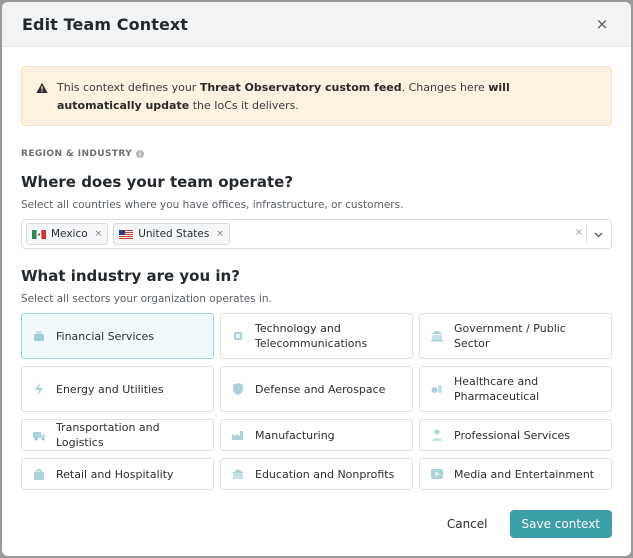  I want to click on cancel-button: Cancel, so click(467, 524).